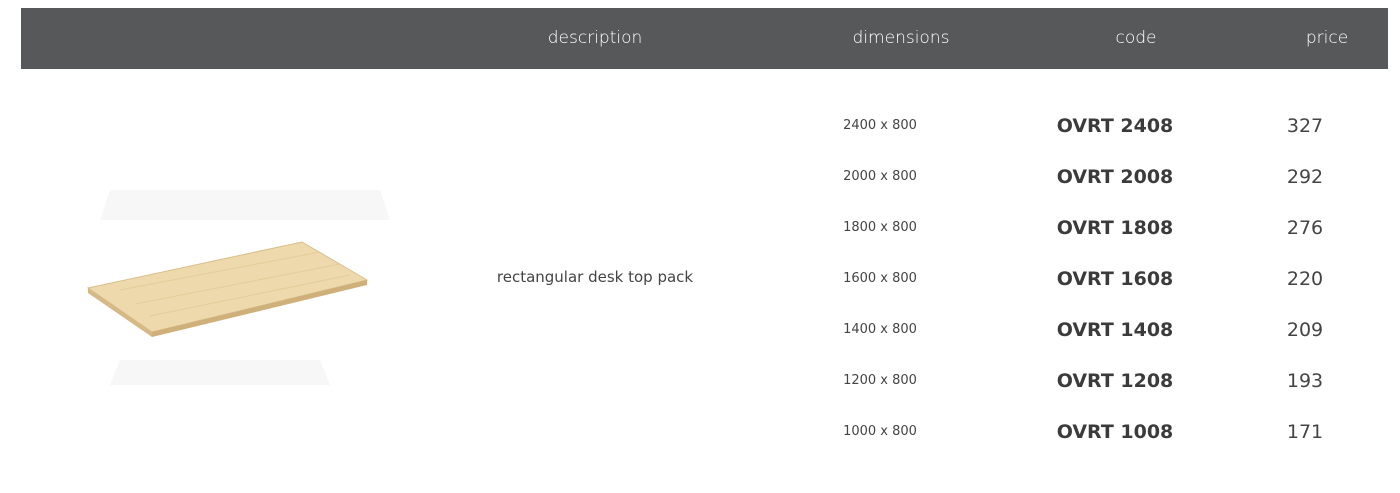  What do you see at coordinates (1115, 381) in the screenshot?
I see `code-cell: OVRT 1208` at bounding box center [1115, 381].